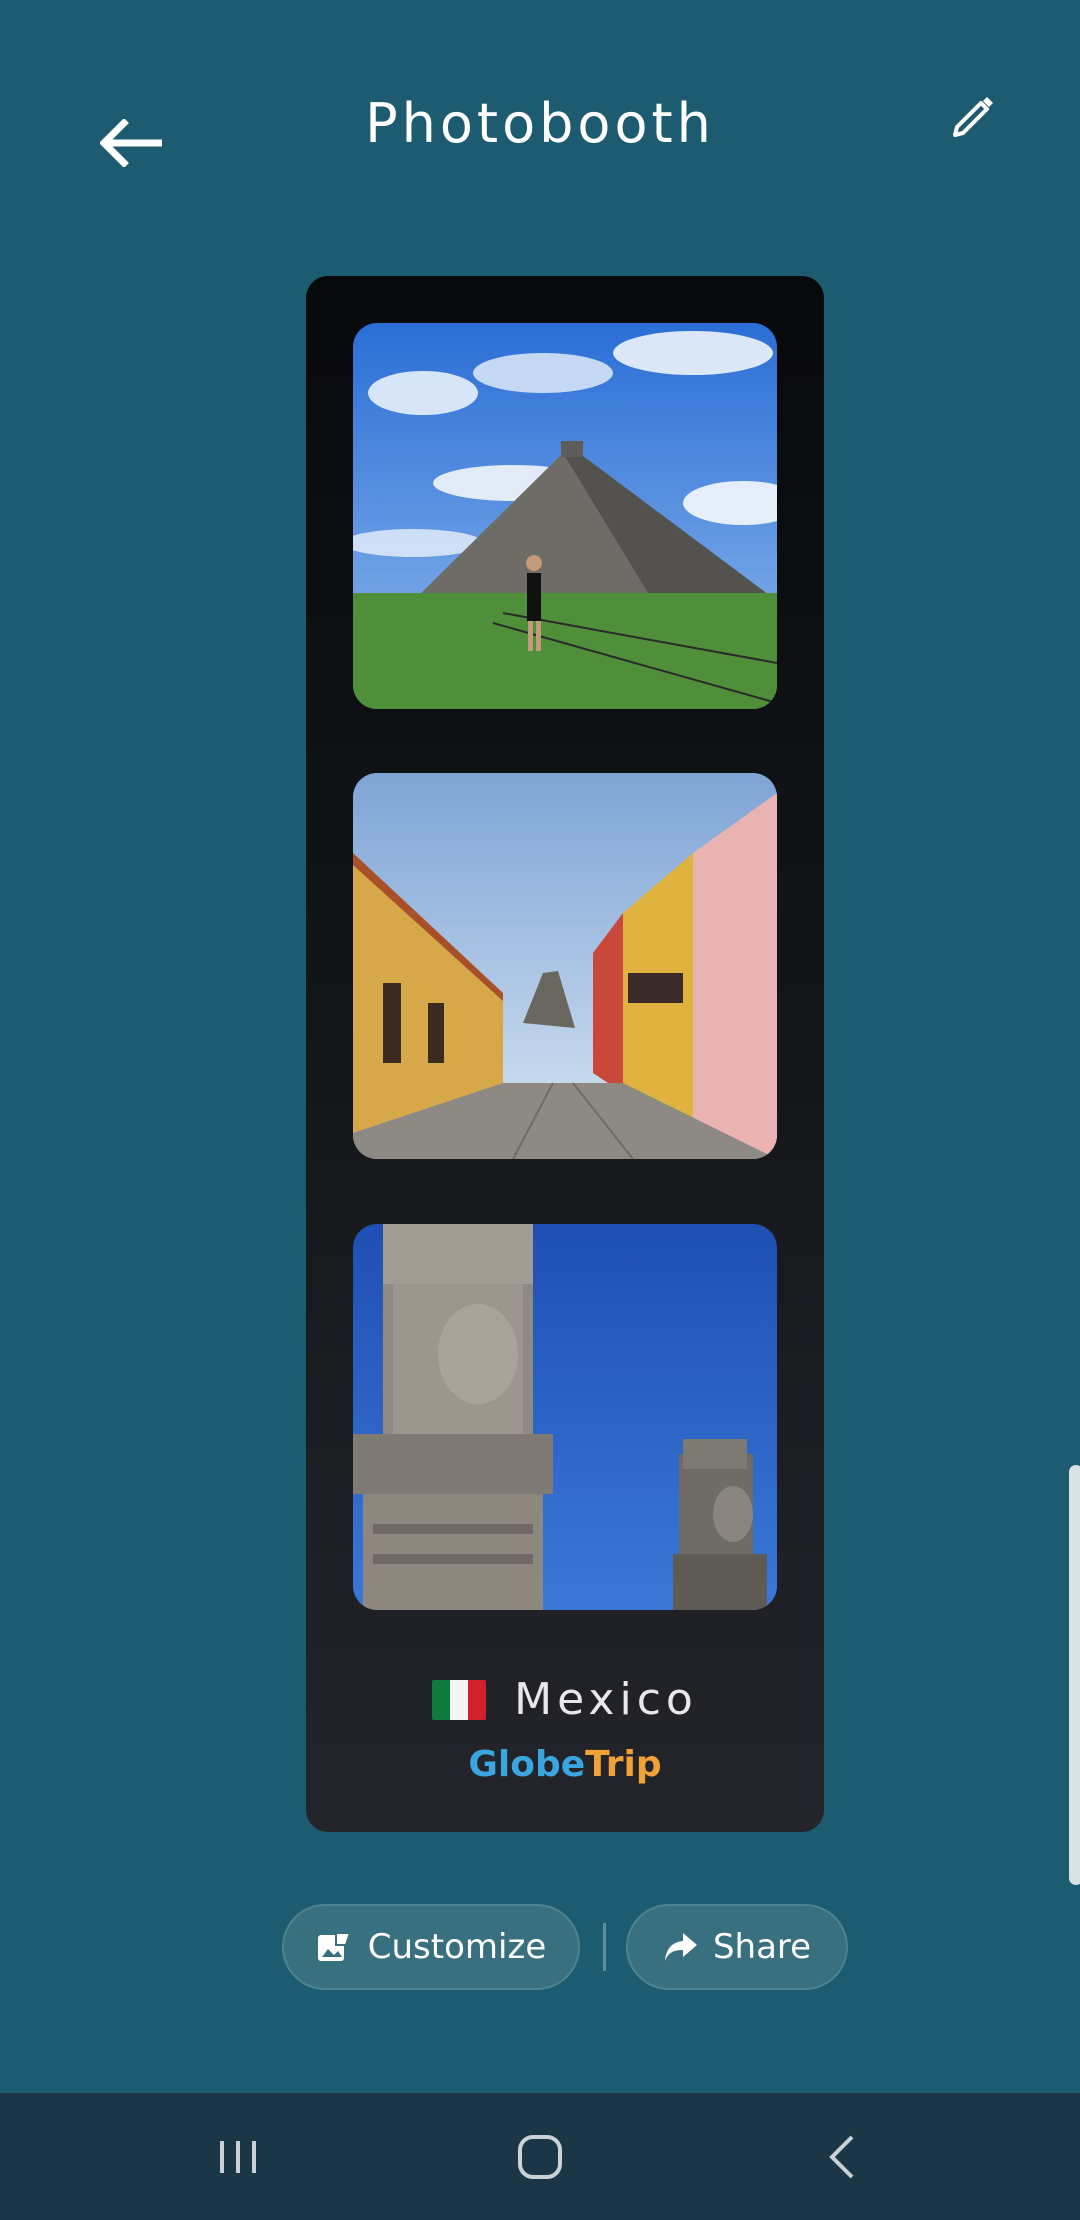  I want to click on action-bar: Customize Share, so click(540, 1947).